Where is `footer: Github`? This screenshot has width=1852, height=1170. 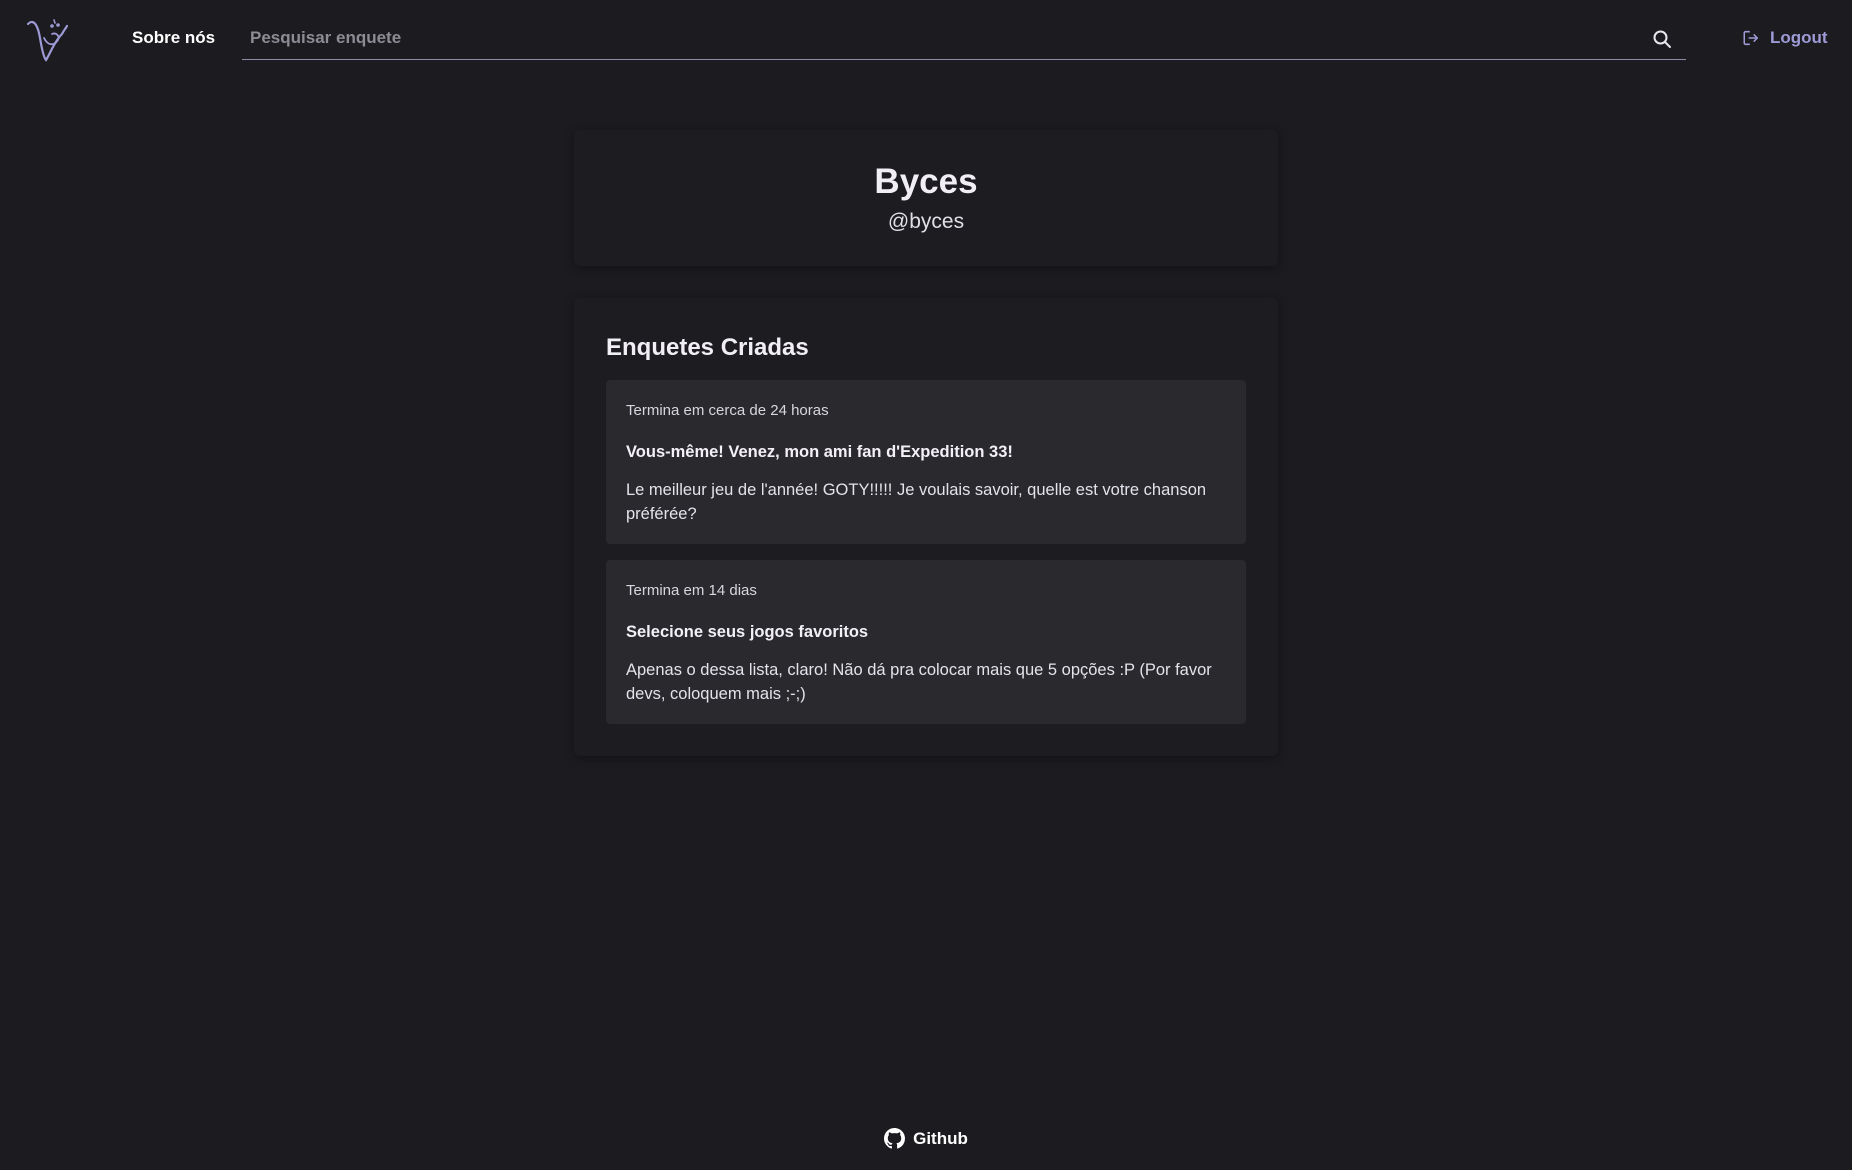 footer: Github is located at coordinates (926, 1138).